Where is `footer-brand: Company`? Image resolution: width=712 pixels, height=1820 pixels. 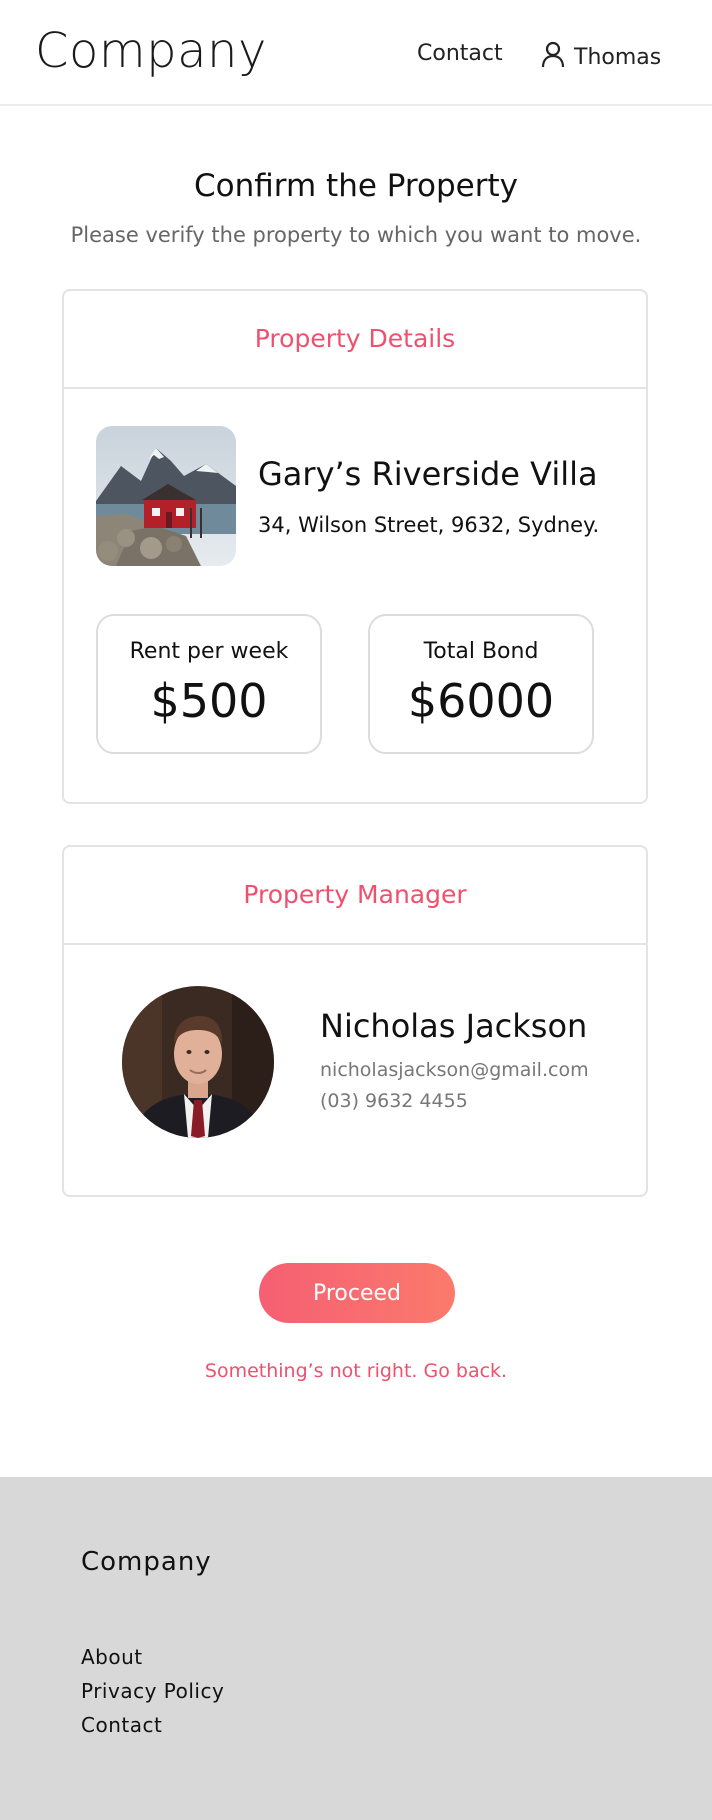 footer-brand: Company is located at coordinates (146, 1562).